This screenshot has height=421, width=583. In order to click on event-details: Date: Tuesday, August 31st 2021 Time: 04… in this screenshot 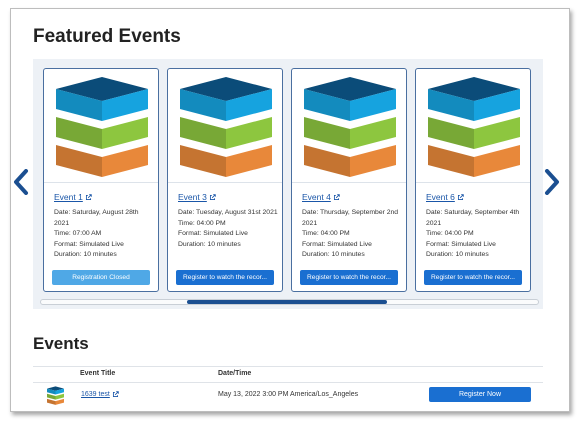, I will do `click(228, 229)`.